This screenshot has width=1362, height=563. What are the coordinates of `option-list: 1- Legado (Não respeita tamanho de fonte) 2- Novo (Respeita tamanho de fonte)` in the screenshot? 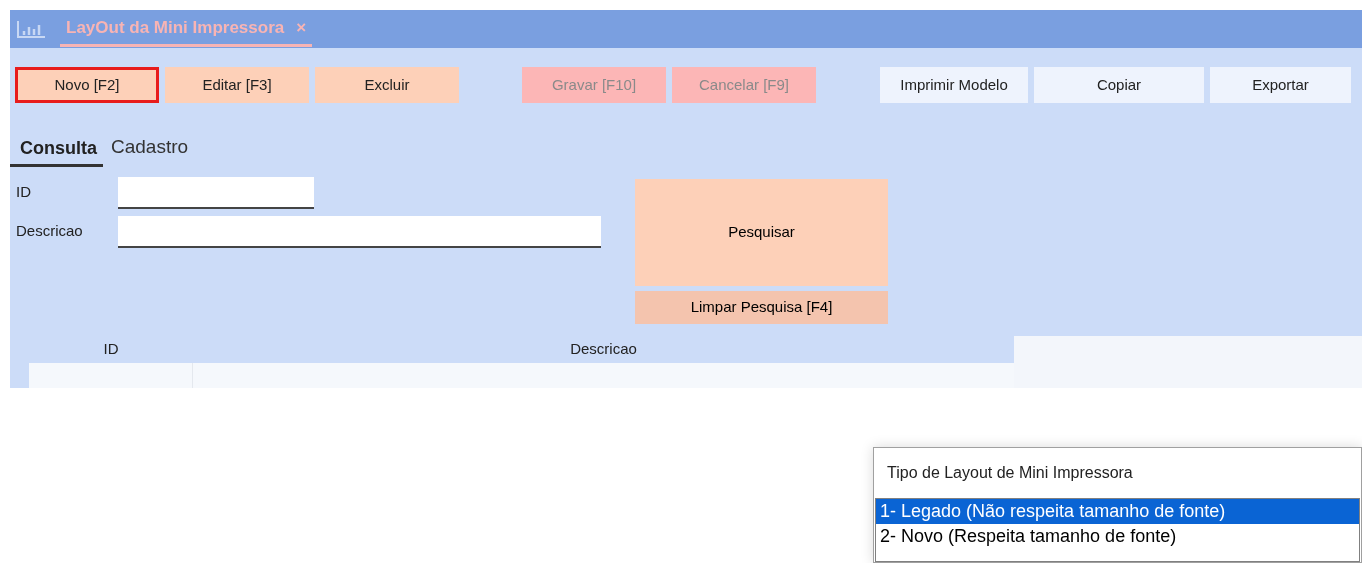 It's located at (1117, 530).